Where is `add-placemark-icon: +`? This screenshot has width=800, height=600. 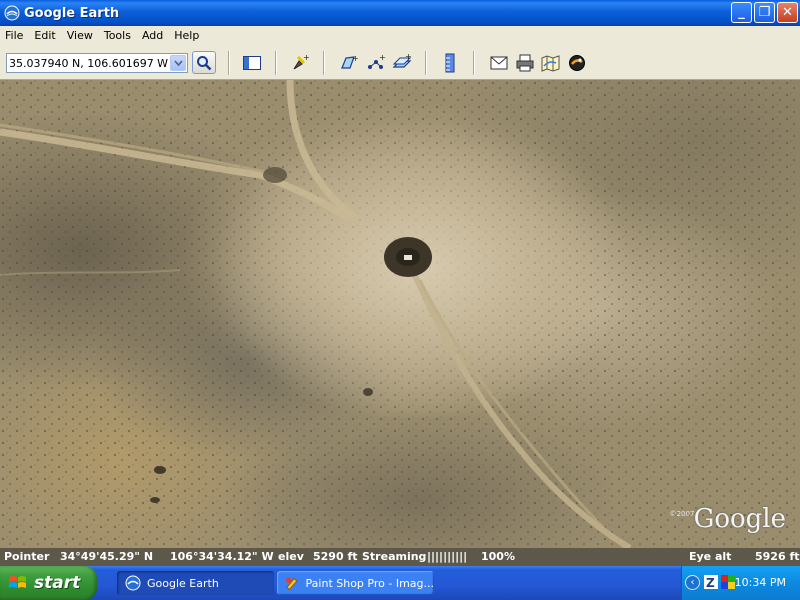 add-placemark-icon: + is located at coordinates (301, 61).